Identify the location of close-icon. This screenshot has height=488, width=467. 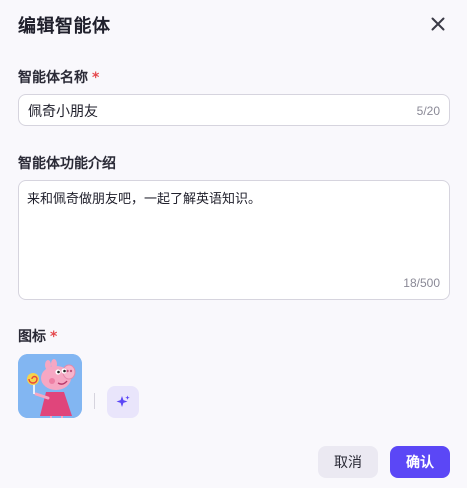
(438, 24).